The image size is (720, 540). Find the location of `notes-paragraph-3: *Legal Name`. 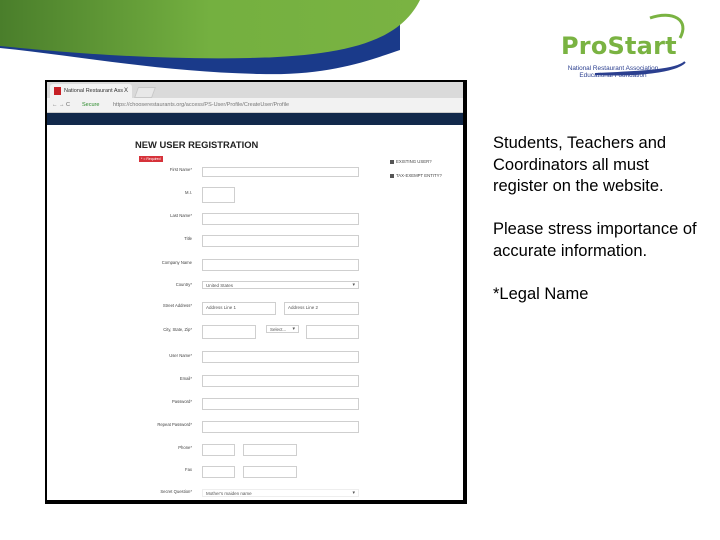

notes-paragraph-3: *Legal Name is located at coordinates (541, 294).